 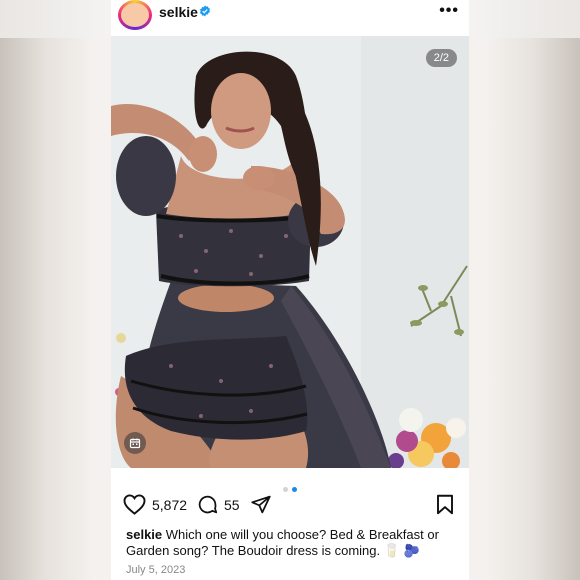 I want to click on post-date: July 5, 2023, so click(x=156, y=570).